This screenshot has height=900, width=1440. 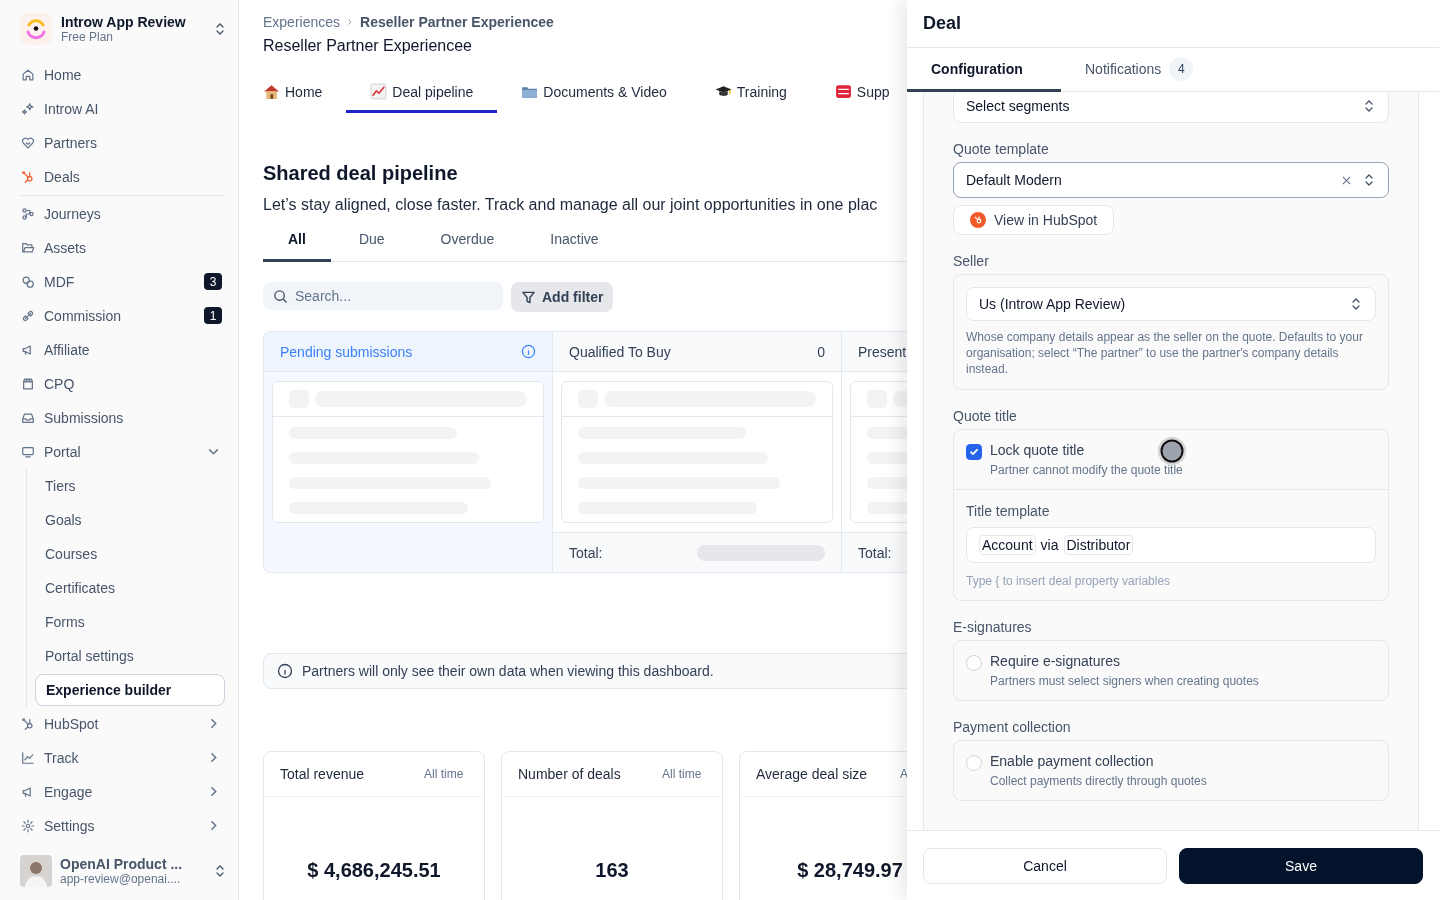 What do you see at coordinates (1165, 353) in the screenshot?
I see `help-text: Whose company details appear as the seller on the quote. Defaults to your organisation; select “The partner” to use the partner's company details instead.` at bounding box center [1165, 353].